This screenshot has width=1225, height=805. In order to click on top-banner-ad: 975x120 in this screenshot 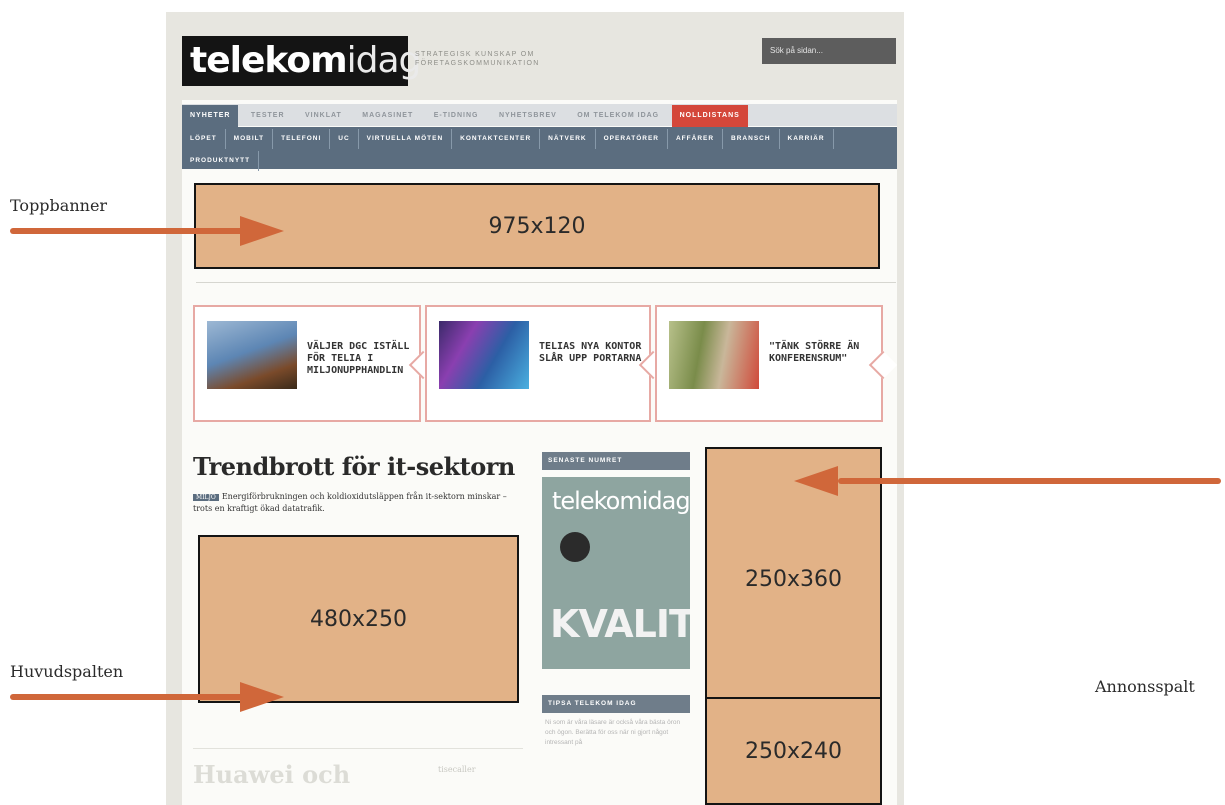, I will do `click(537, 226)`.